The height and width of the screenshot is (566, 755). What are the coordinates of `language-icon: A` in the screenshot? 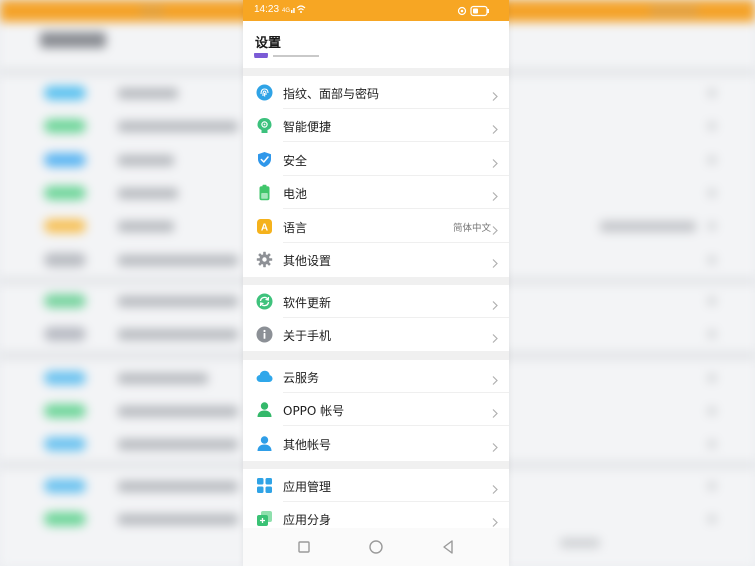 It's located at (264, 226).